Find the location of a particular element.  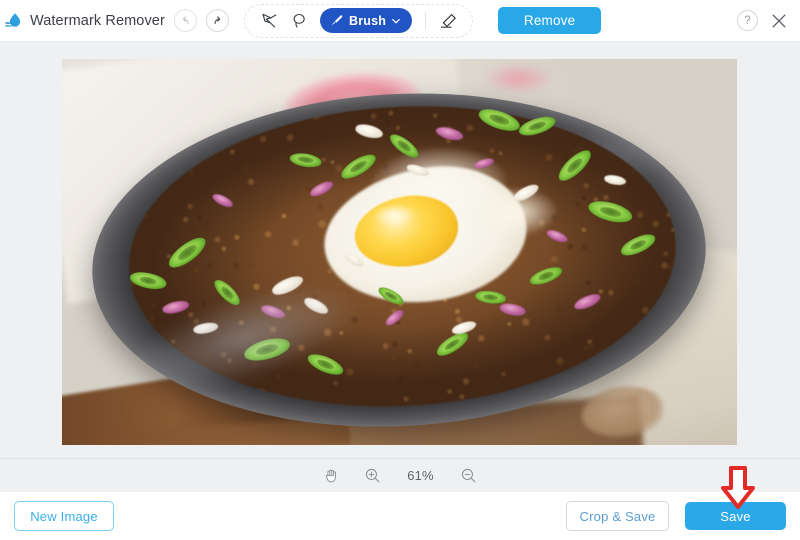

free-lasso-tool is located at coordinates (299, 21).